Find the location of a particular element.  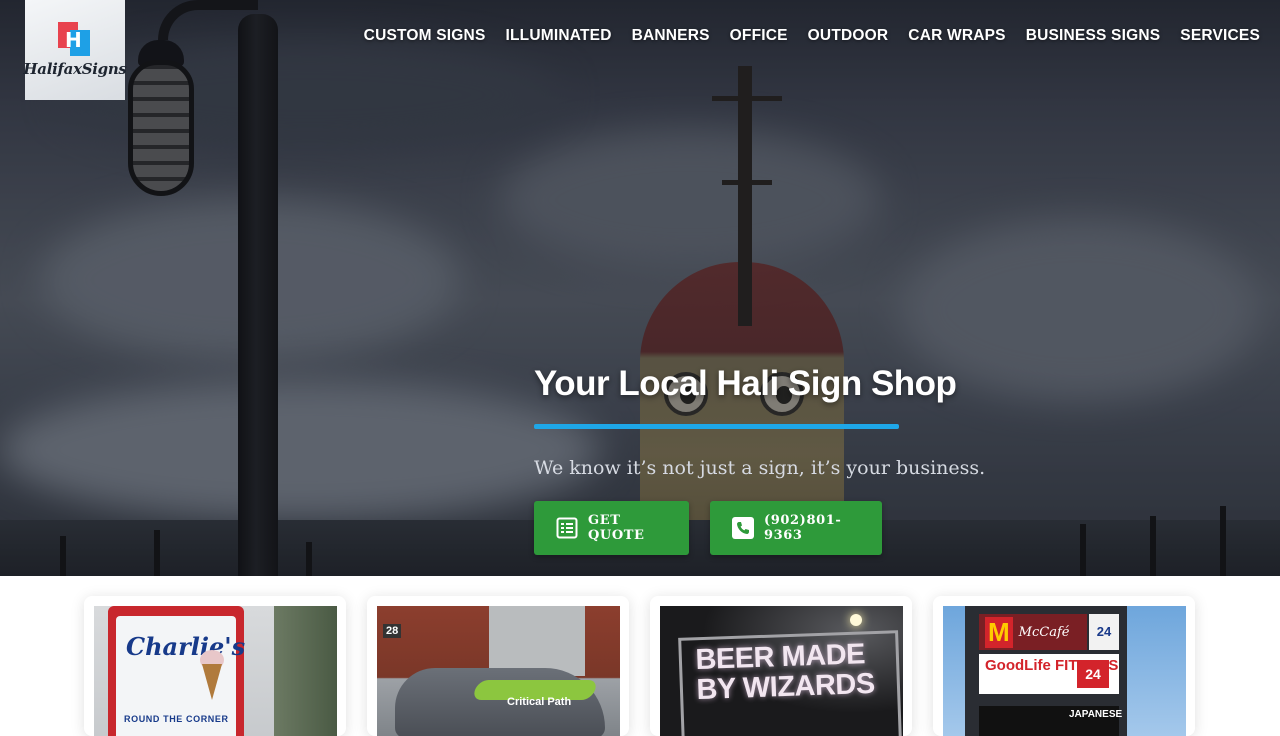

card-image-pylon-sign: M McCafé 24 GoodLife FITNESS 24 JAPANESE is located at coordinates (1064, 671).